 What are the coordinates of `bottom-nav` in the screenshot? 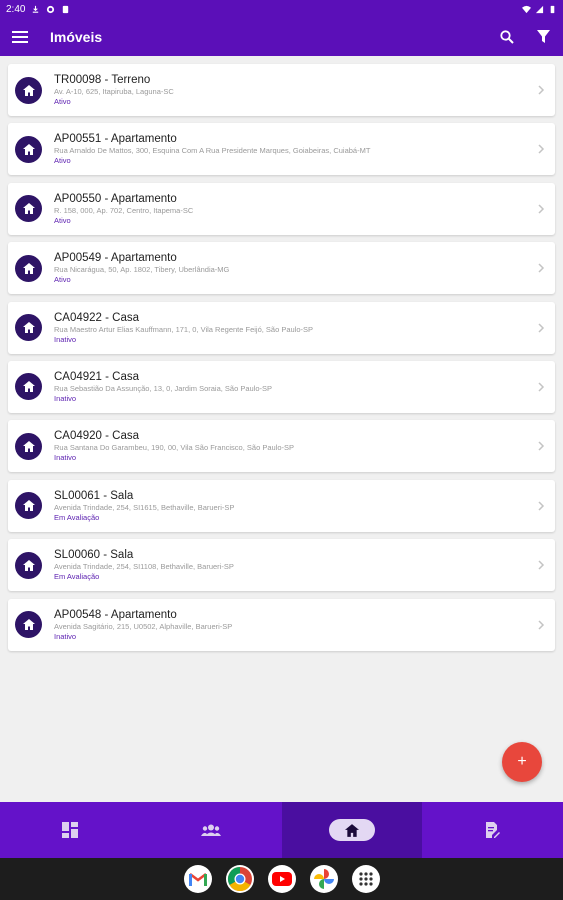 It's located at (281, 830).